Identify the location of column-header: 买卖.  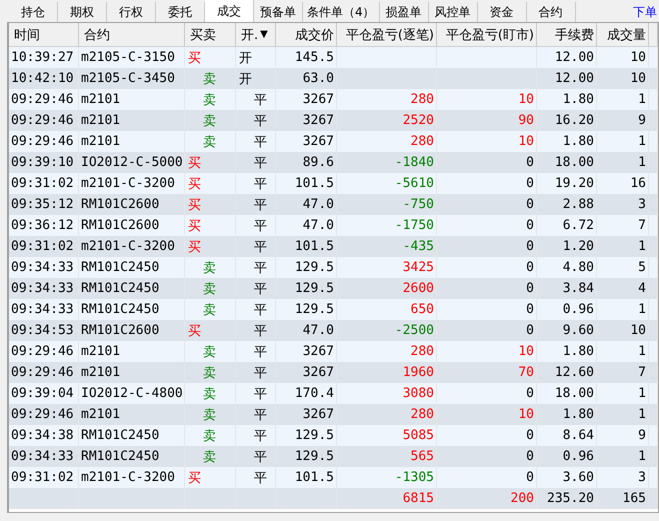
(203, 35).